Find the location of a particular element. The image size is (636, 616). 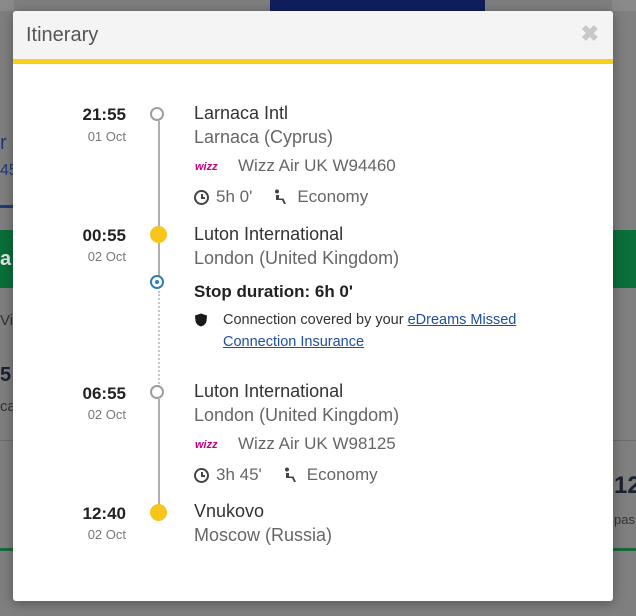

arrival-time: 12:40 is located at coordinates (104, 513).